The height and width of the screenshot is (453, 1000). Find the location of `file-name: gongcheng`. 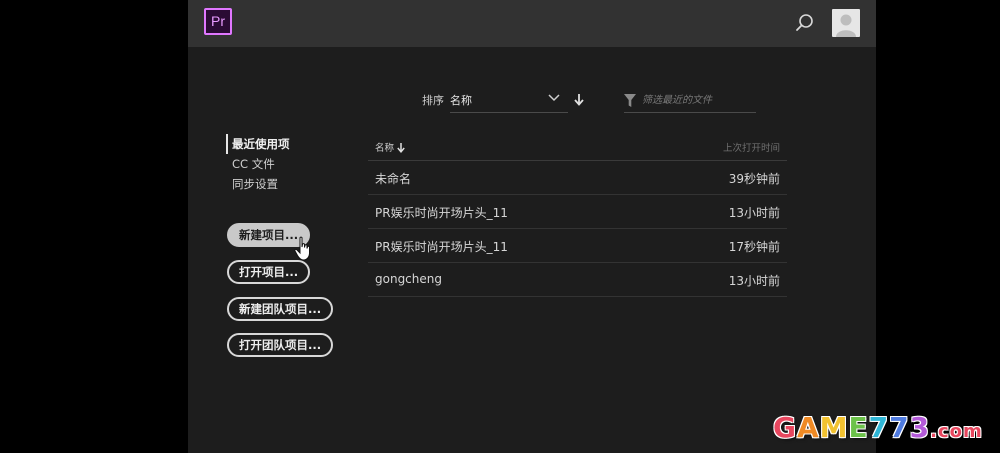

file-name: gongcheng is located at coordinates (408, 279).